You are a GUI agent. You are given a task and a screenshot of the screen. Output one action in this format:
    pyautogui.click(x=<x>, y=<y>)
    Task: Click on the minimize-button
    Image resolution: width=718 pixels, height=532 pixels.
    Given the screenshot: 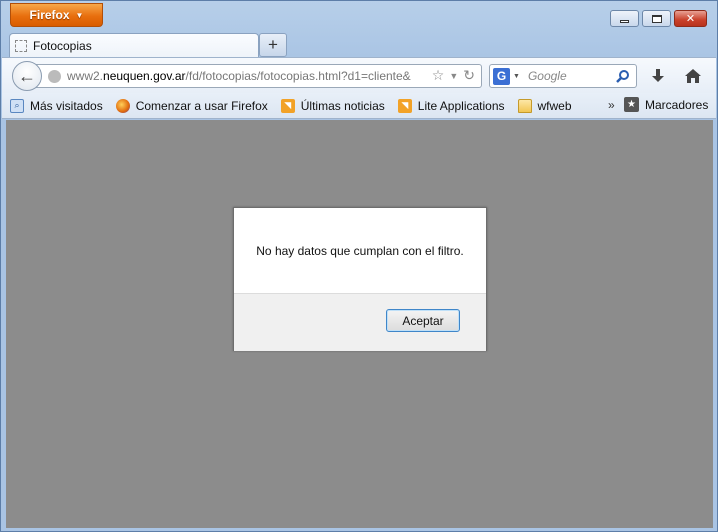 What is the action you would take?
    pyautogui.click(x=624, y=18)
    